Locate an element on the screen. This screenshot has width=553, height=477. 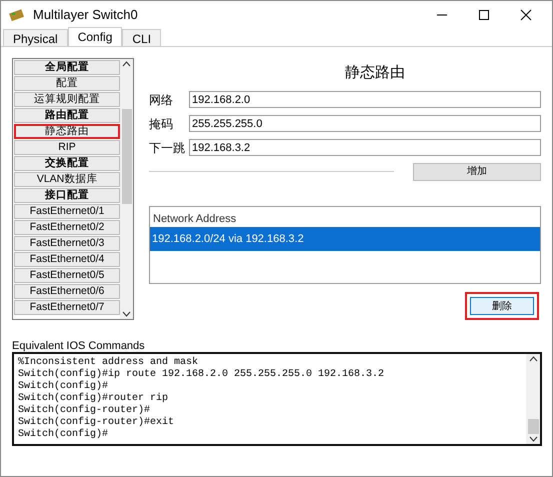
maximize-icon is located at coordinates (484, 15).